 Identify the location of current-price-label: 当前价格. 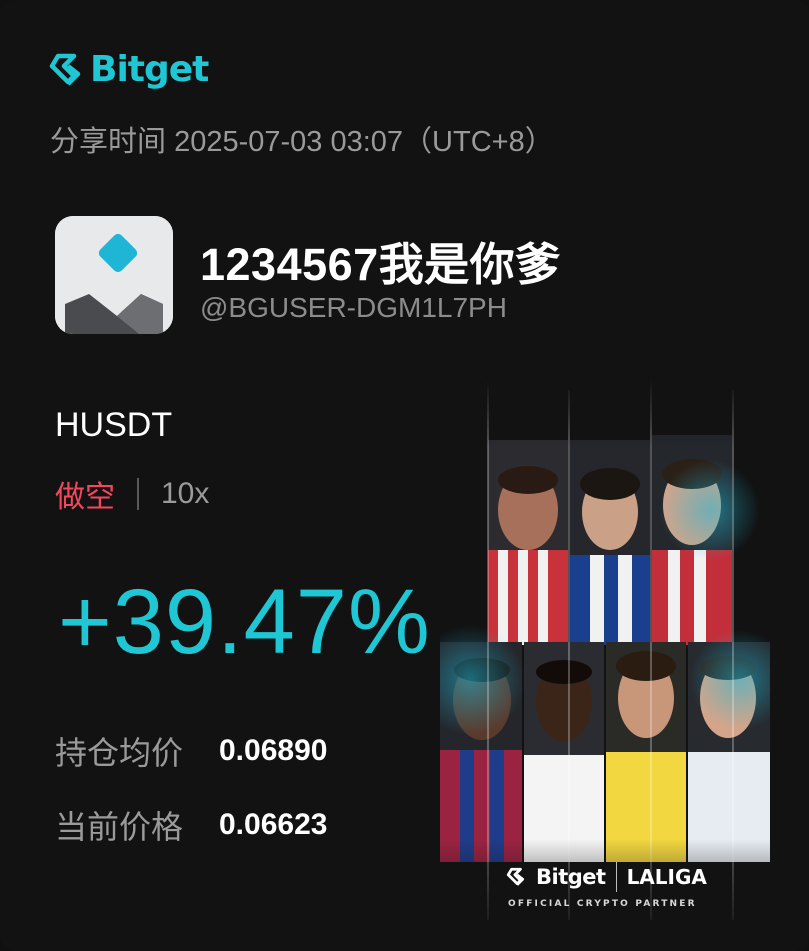
(119, 827).